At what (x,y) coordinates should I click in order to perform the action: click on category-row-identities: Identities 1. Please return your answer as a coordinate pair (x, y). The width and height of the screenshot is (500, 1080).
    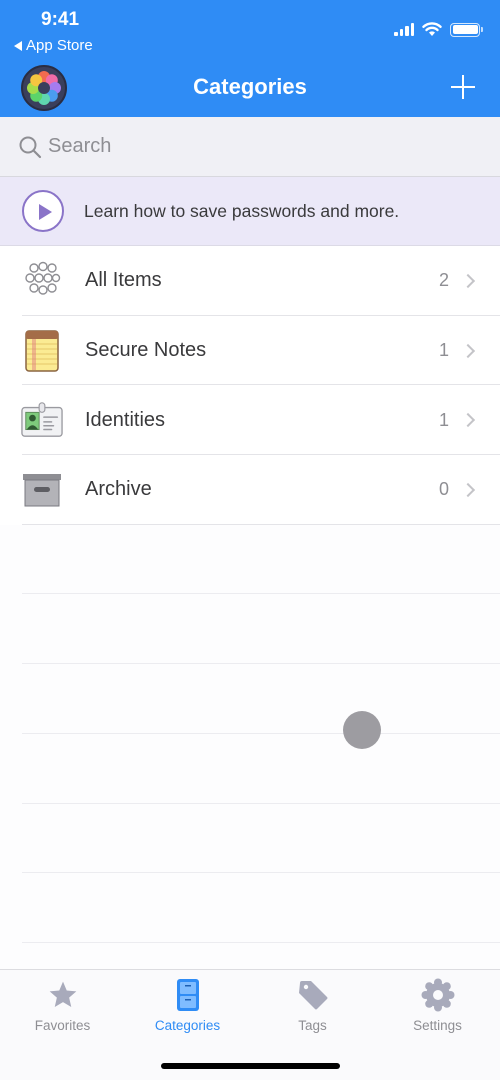
    Looking at the image, I should click on (250, 420).